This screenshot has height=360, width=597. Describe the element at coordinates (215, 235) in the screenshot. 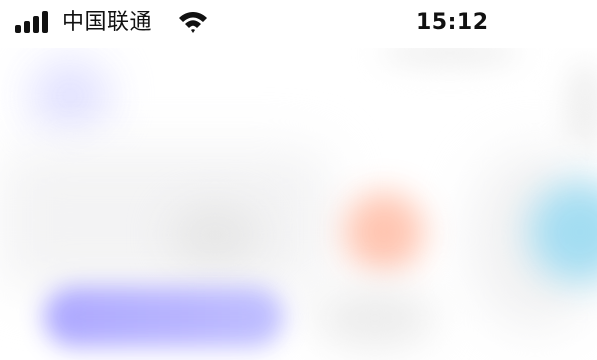

I see `blurred-card-detail` at that location.